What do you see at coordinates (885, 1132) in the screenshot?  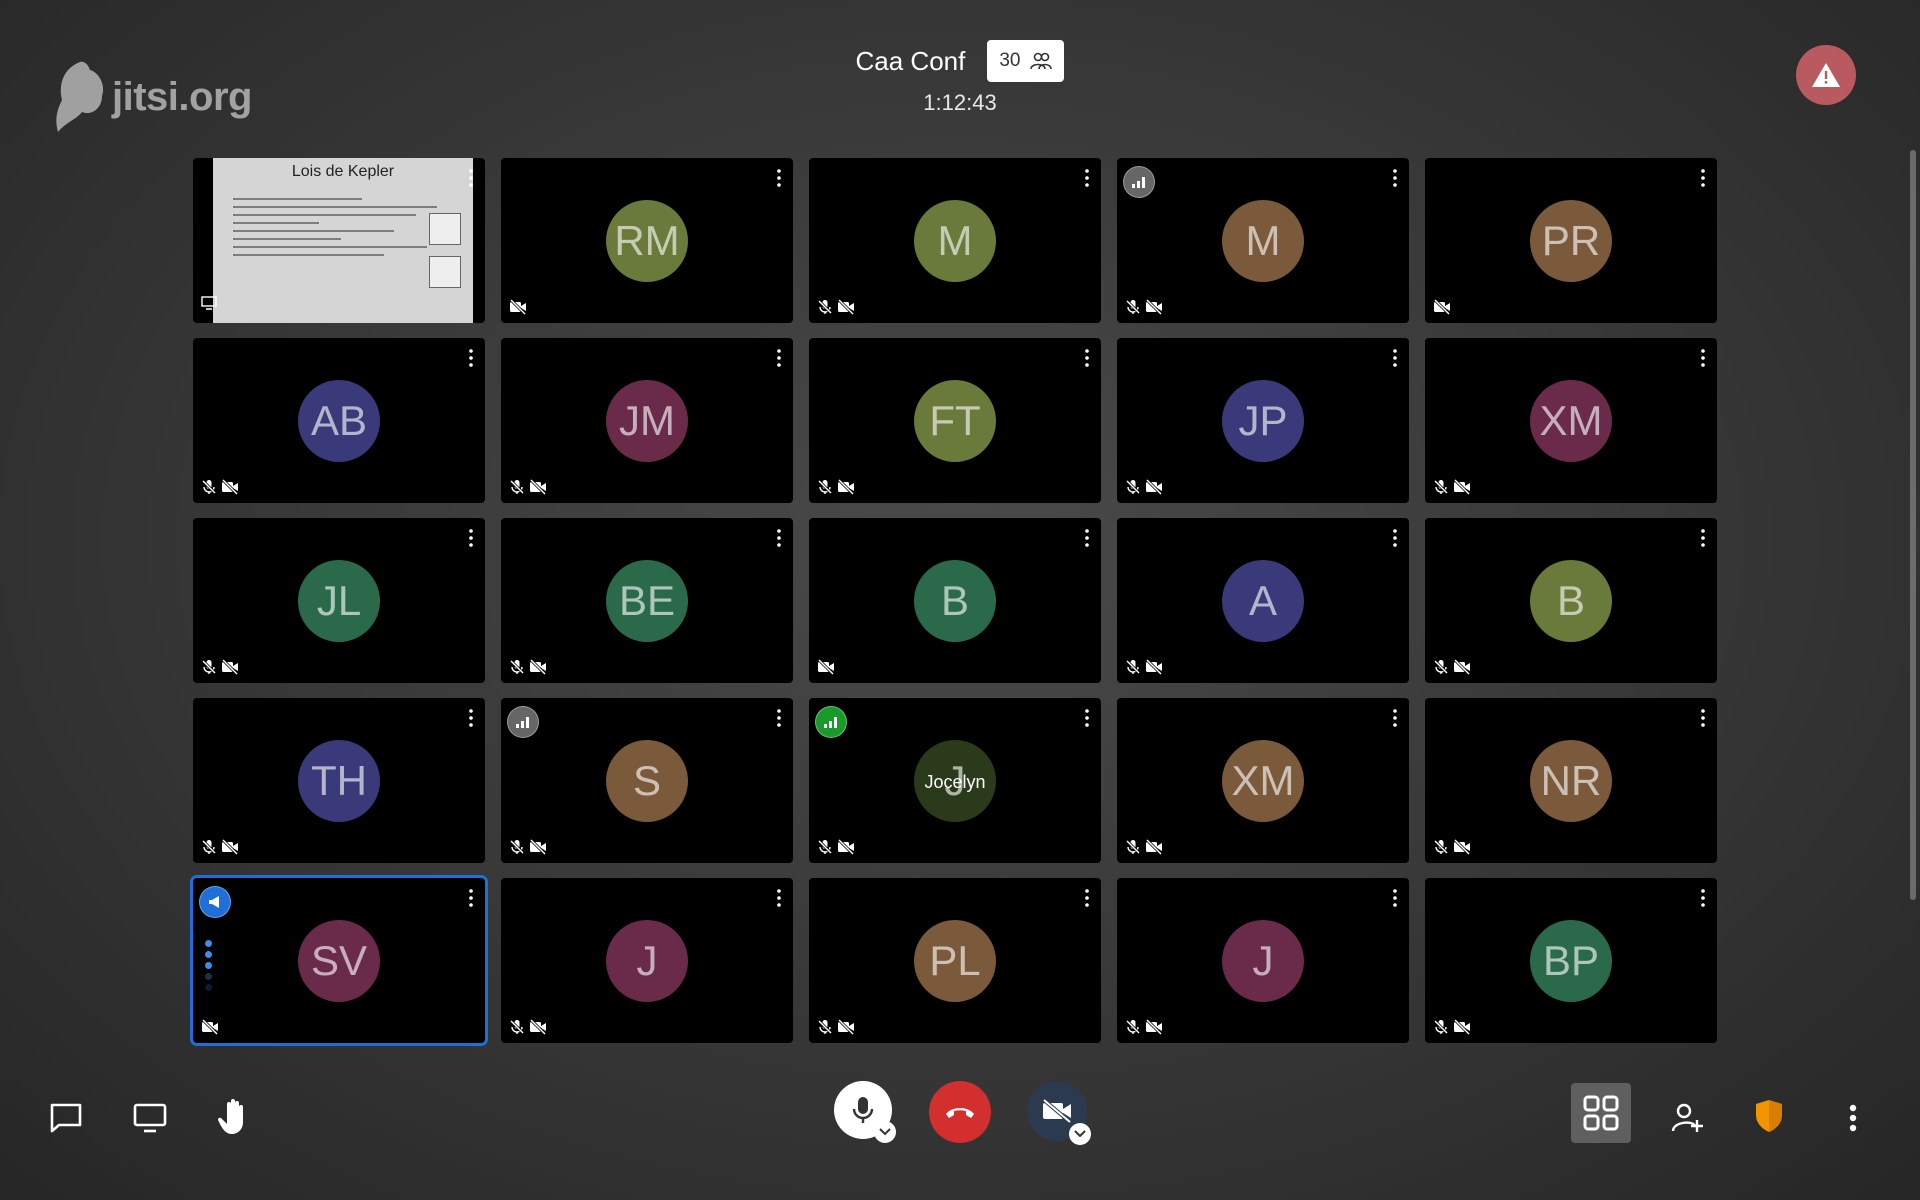 I see `microphone-options-button` at bounding box center [885, 1132].